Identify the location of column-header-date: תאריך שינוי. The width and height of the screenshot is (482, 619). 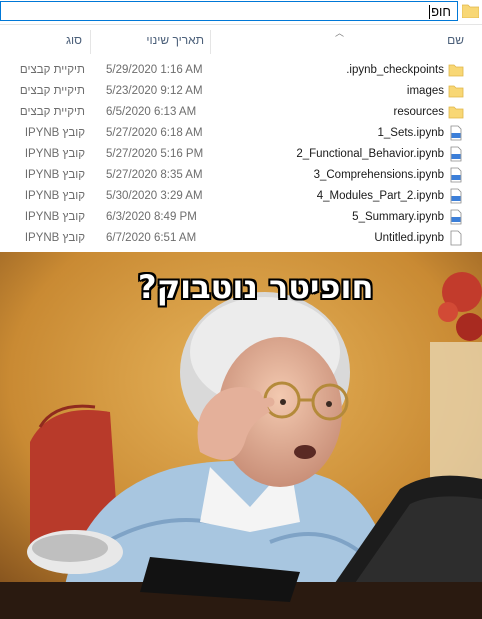
(175, 40).